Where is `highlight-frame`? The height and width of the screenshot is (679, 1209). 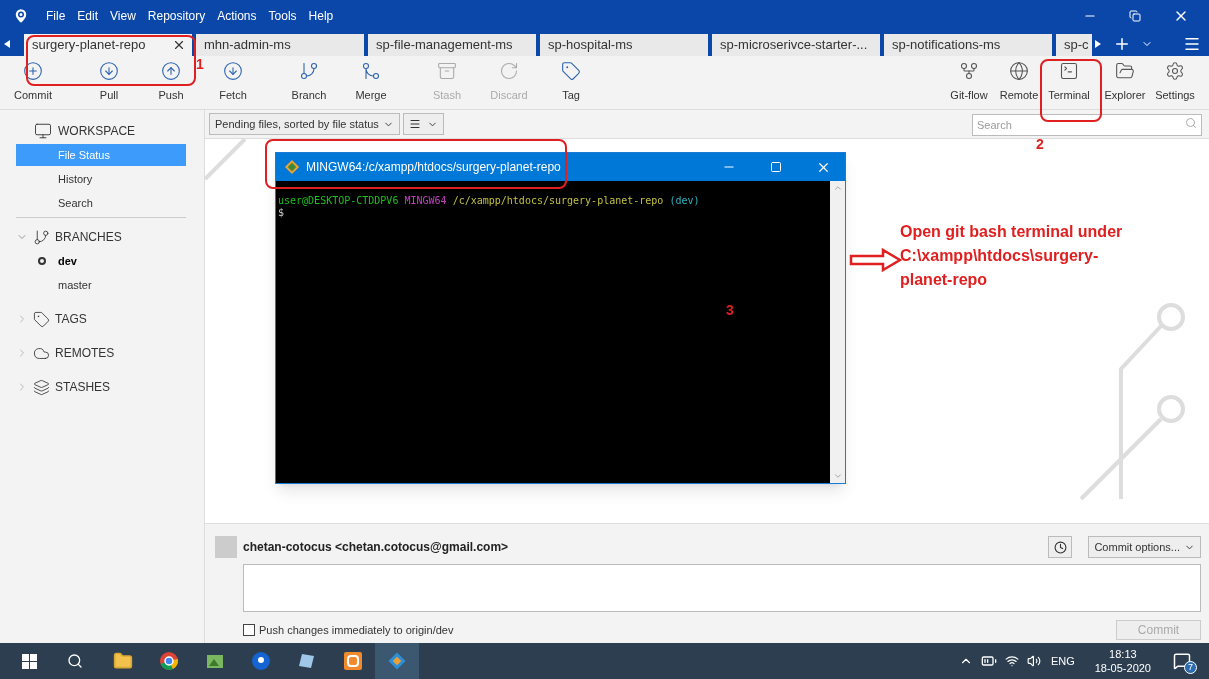 highlight-frame is located at coordinates (1071, 90).